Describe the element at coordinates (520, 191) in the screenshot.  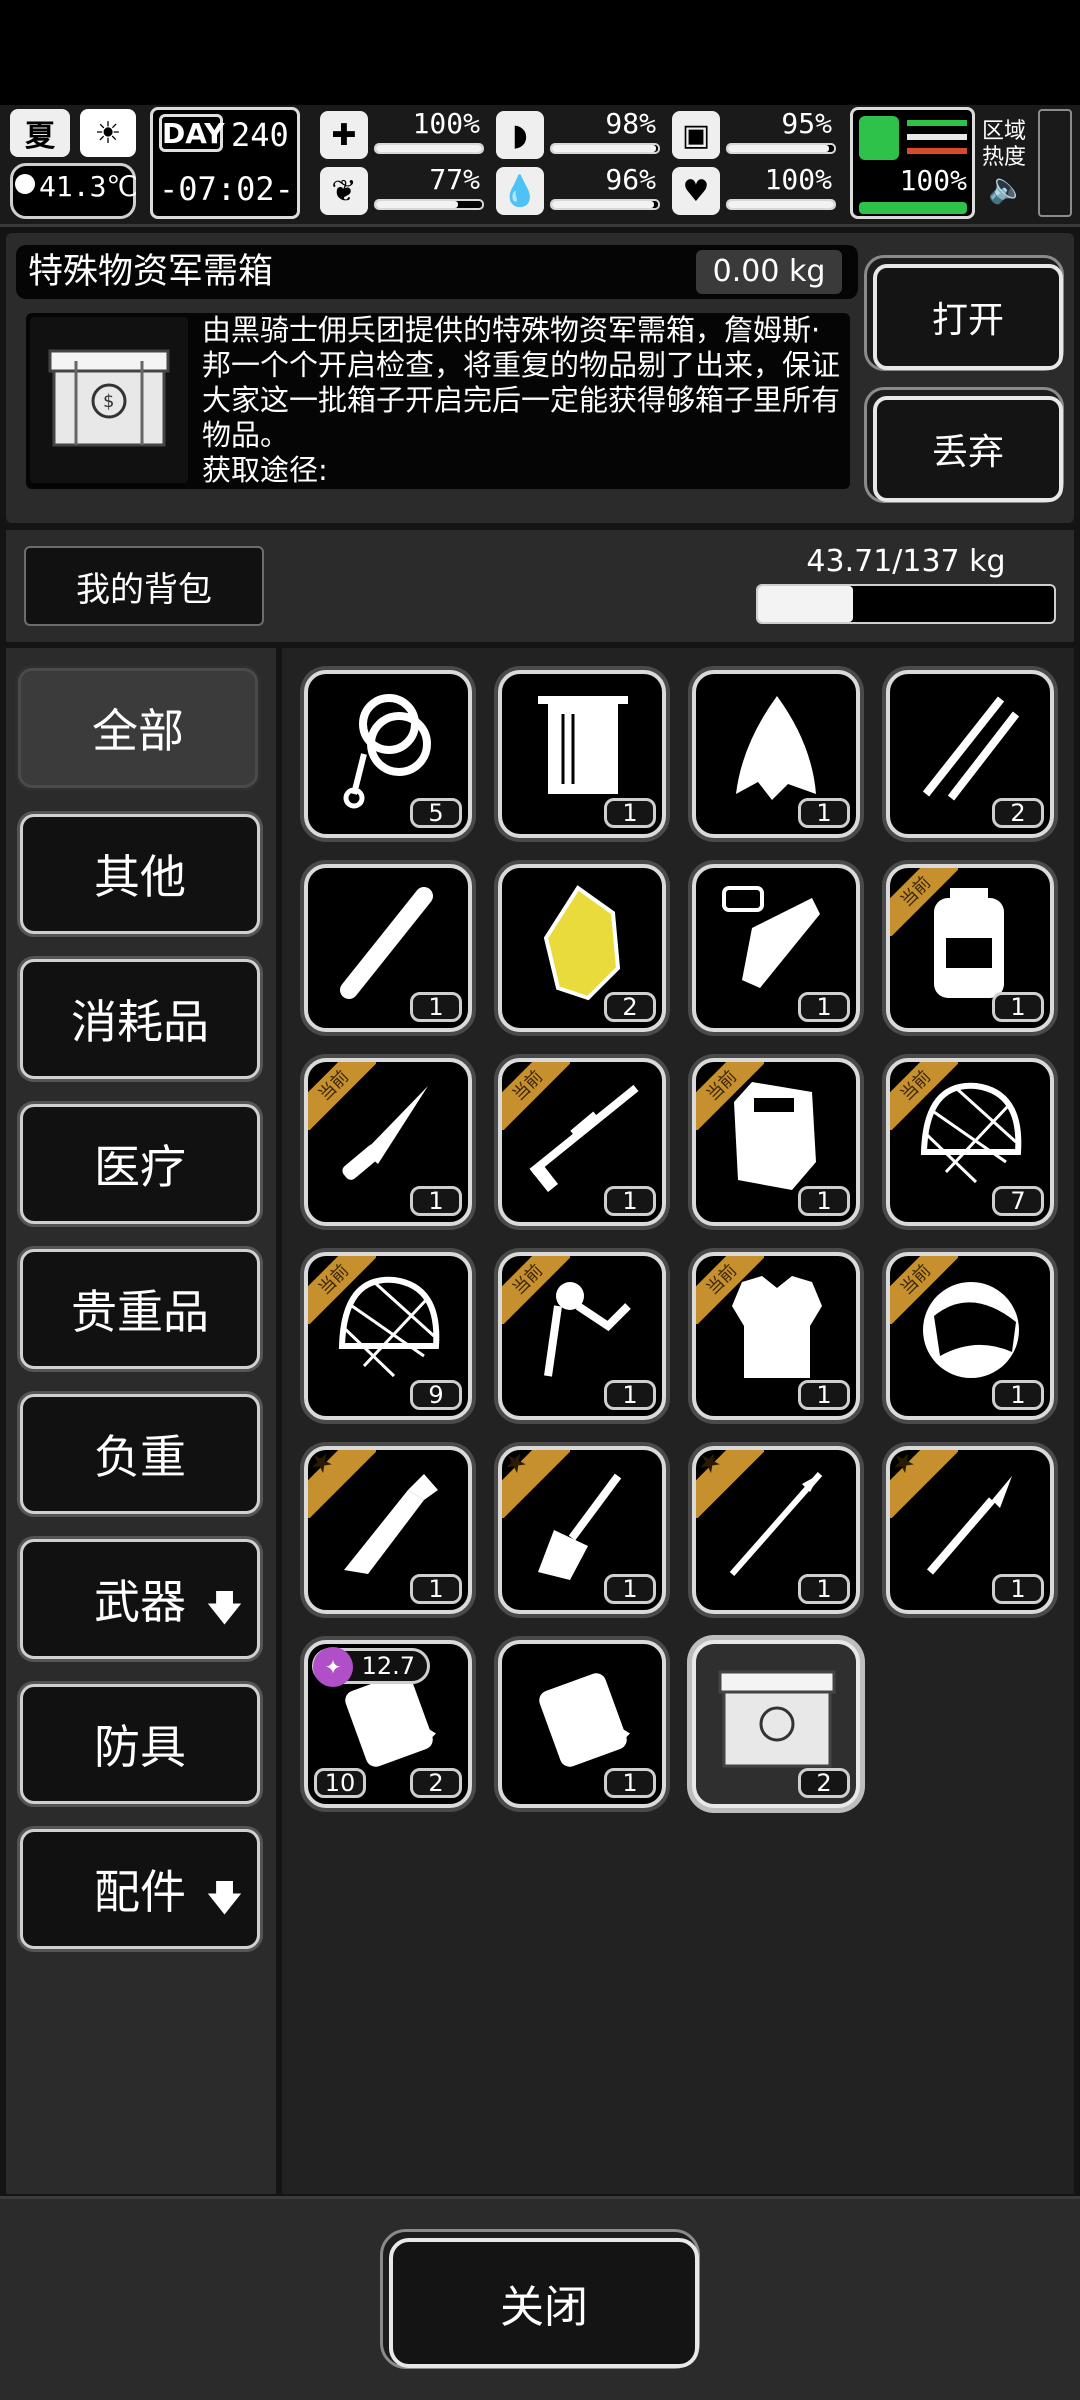
I see `water-drop-icon: 💧` at that location.